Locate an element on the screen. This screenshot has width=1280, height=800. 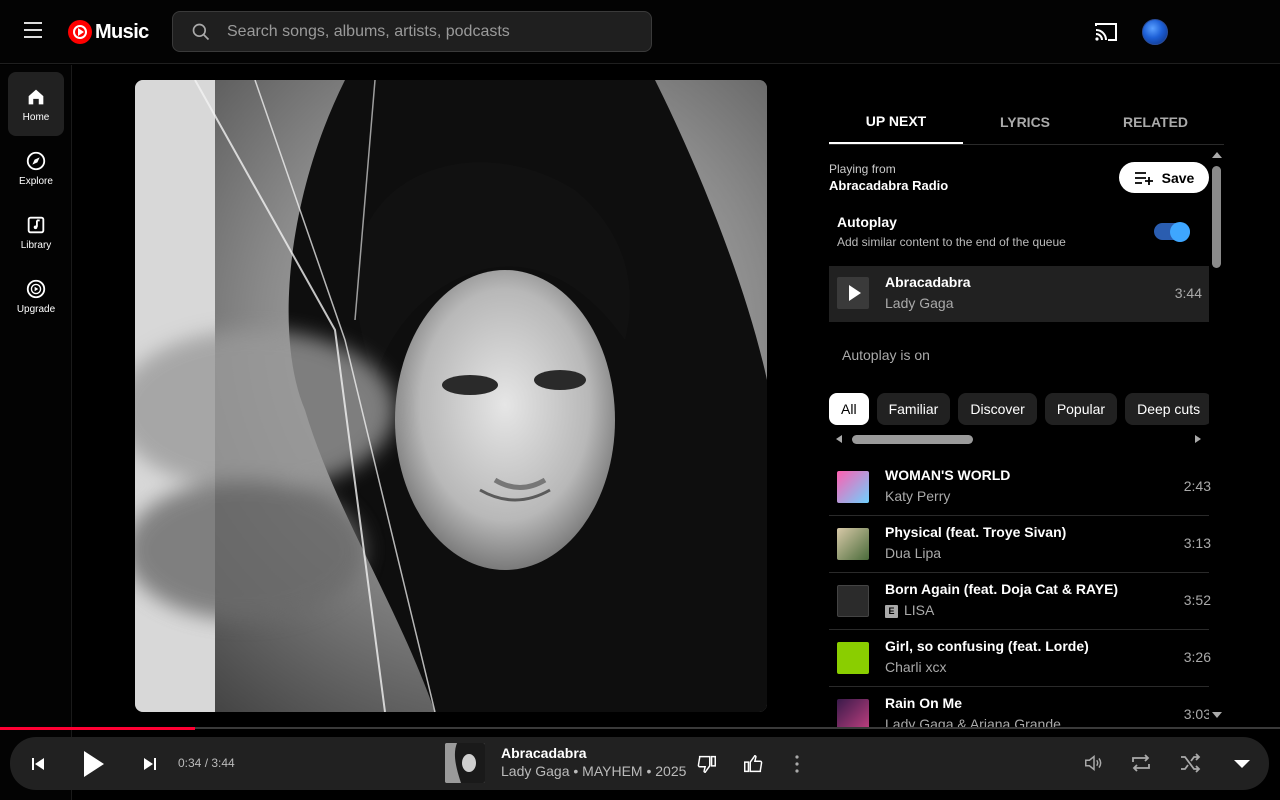
queue-item-artist: Dua Lipa is located at coordinates (913, 553).